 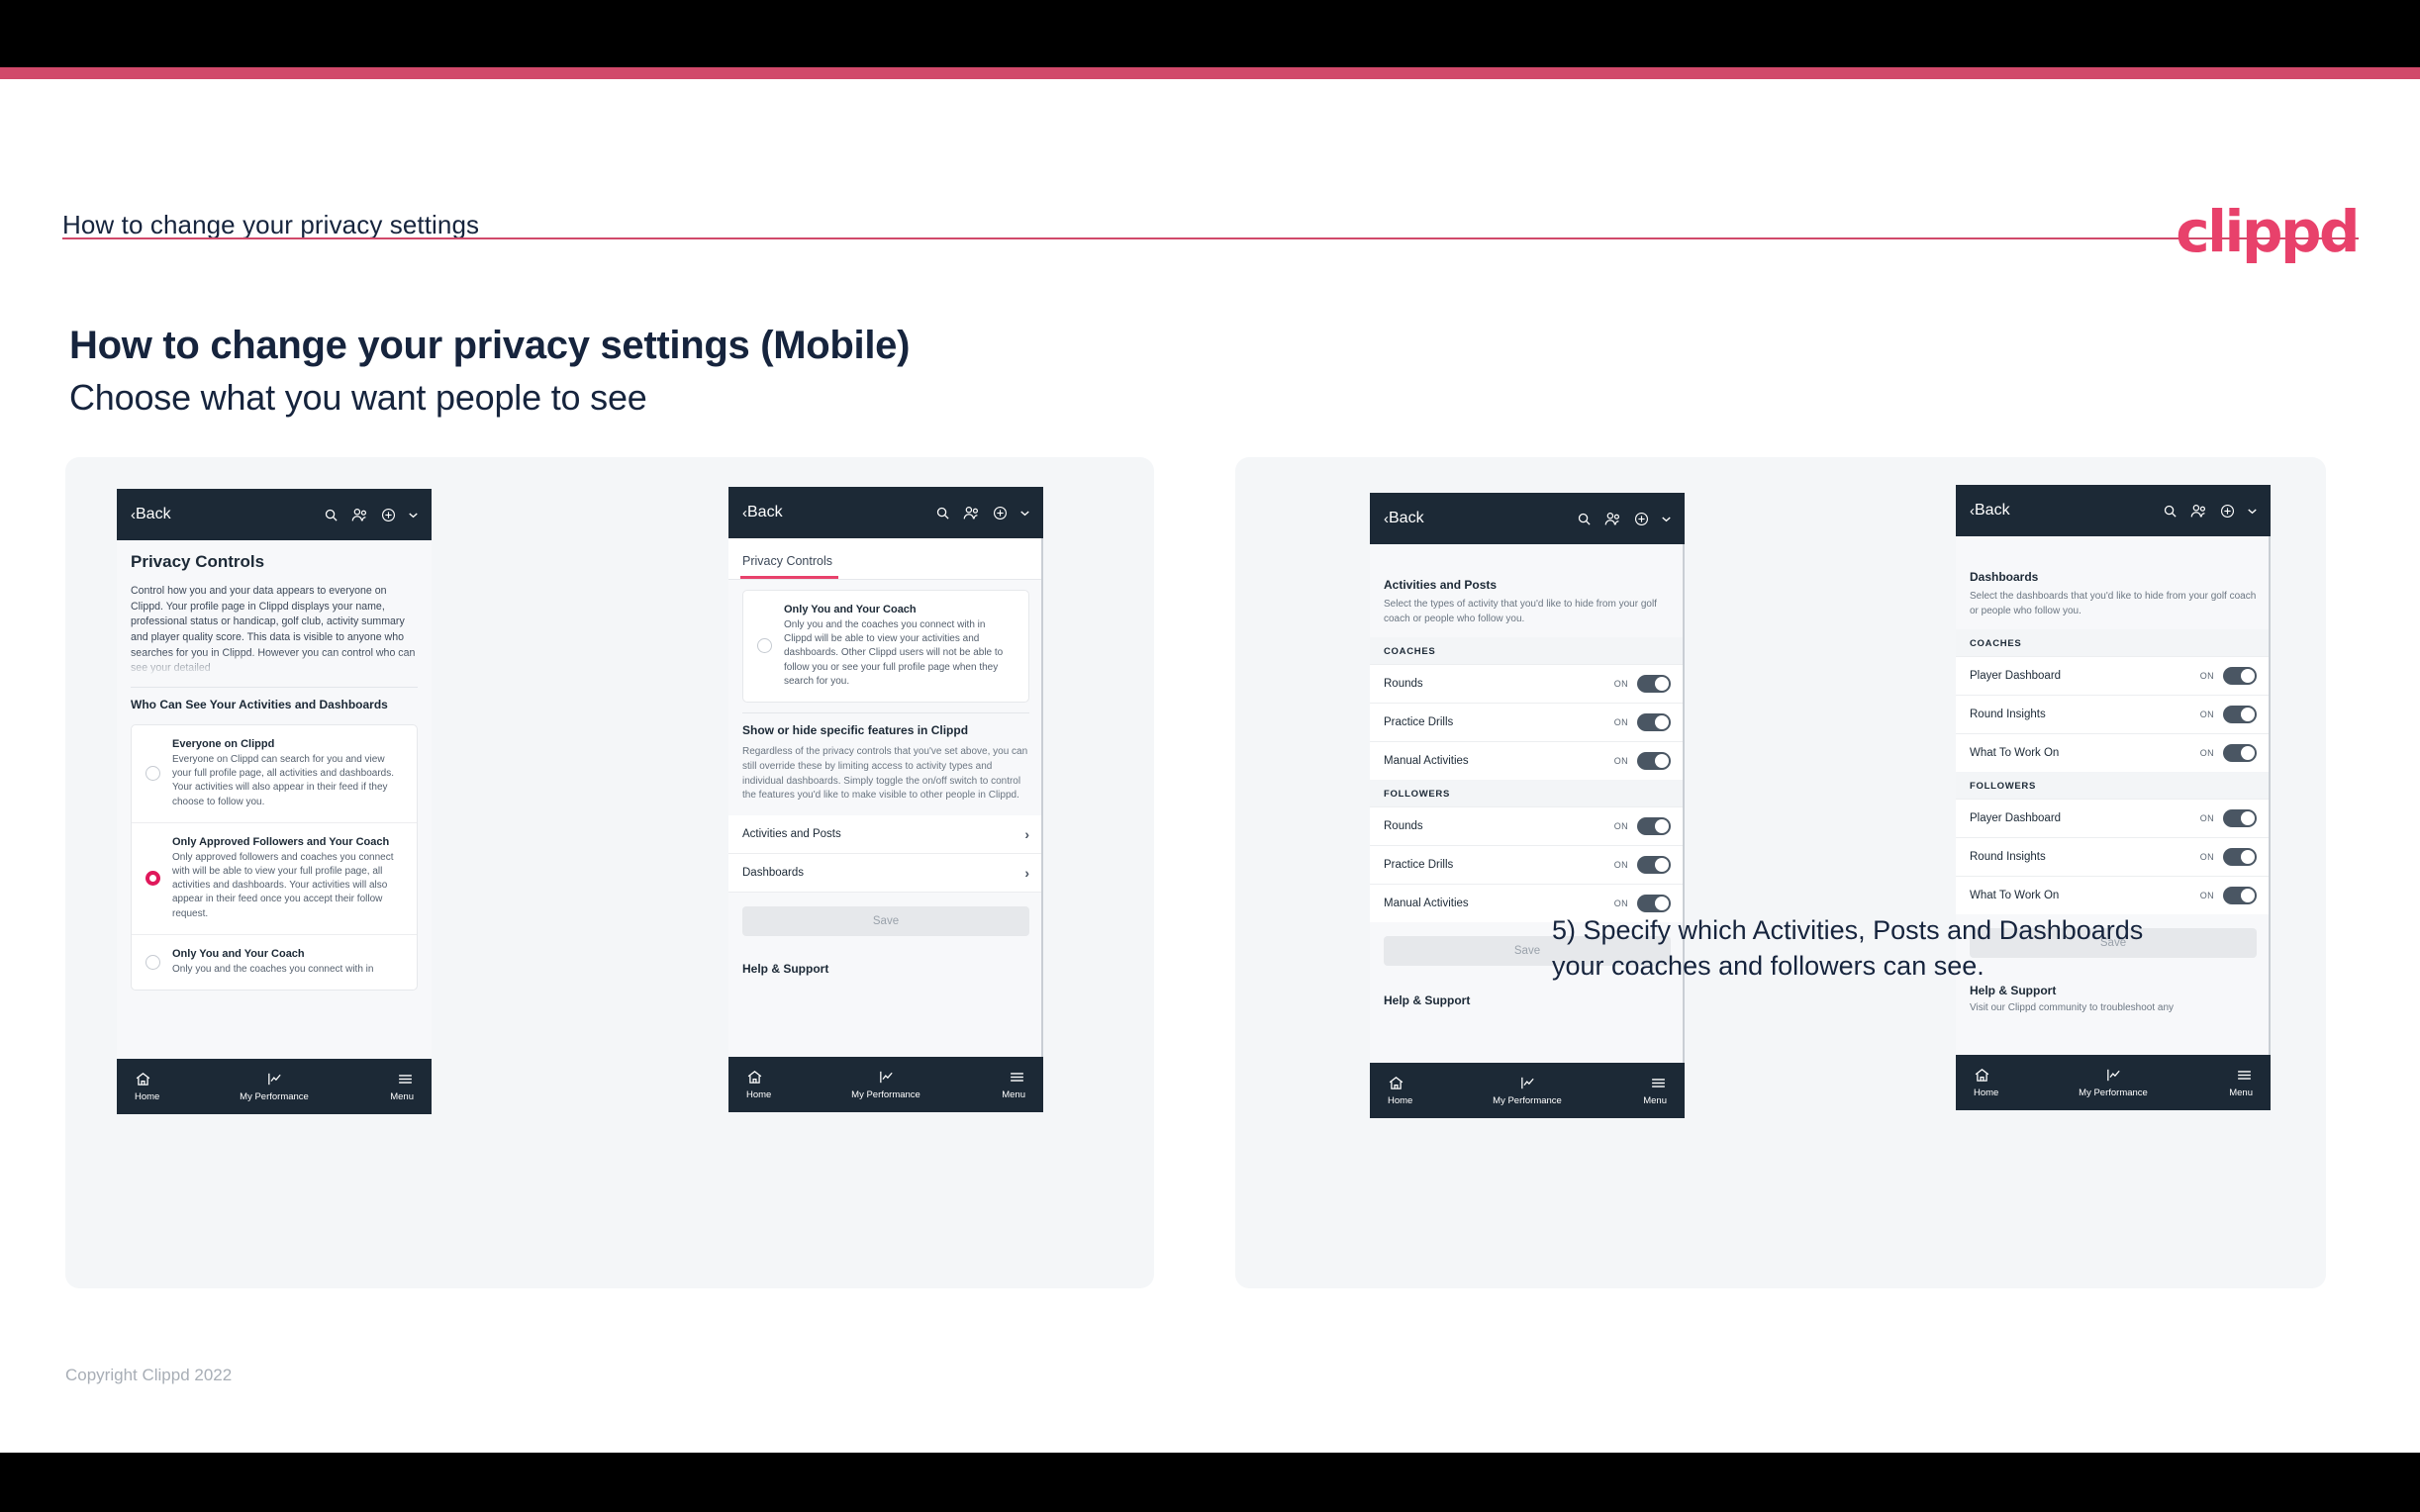 What do you see at coordinates (1527, 760) in the screenshot?
I see `toggle-row: Manual Activities ON` at bounding box center [1527, 760].